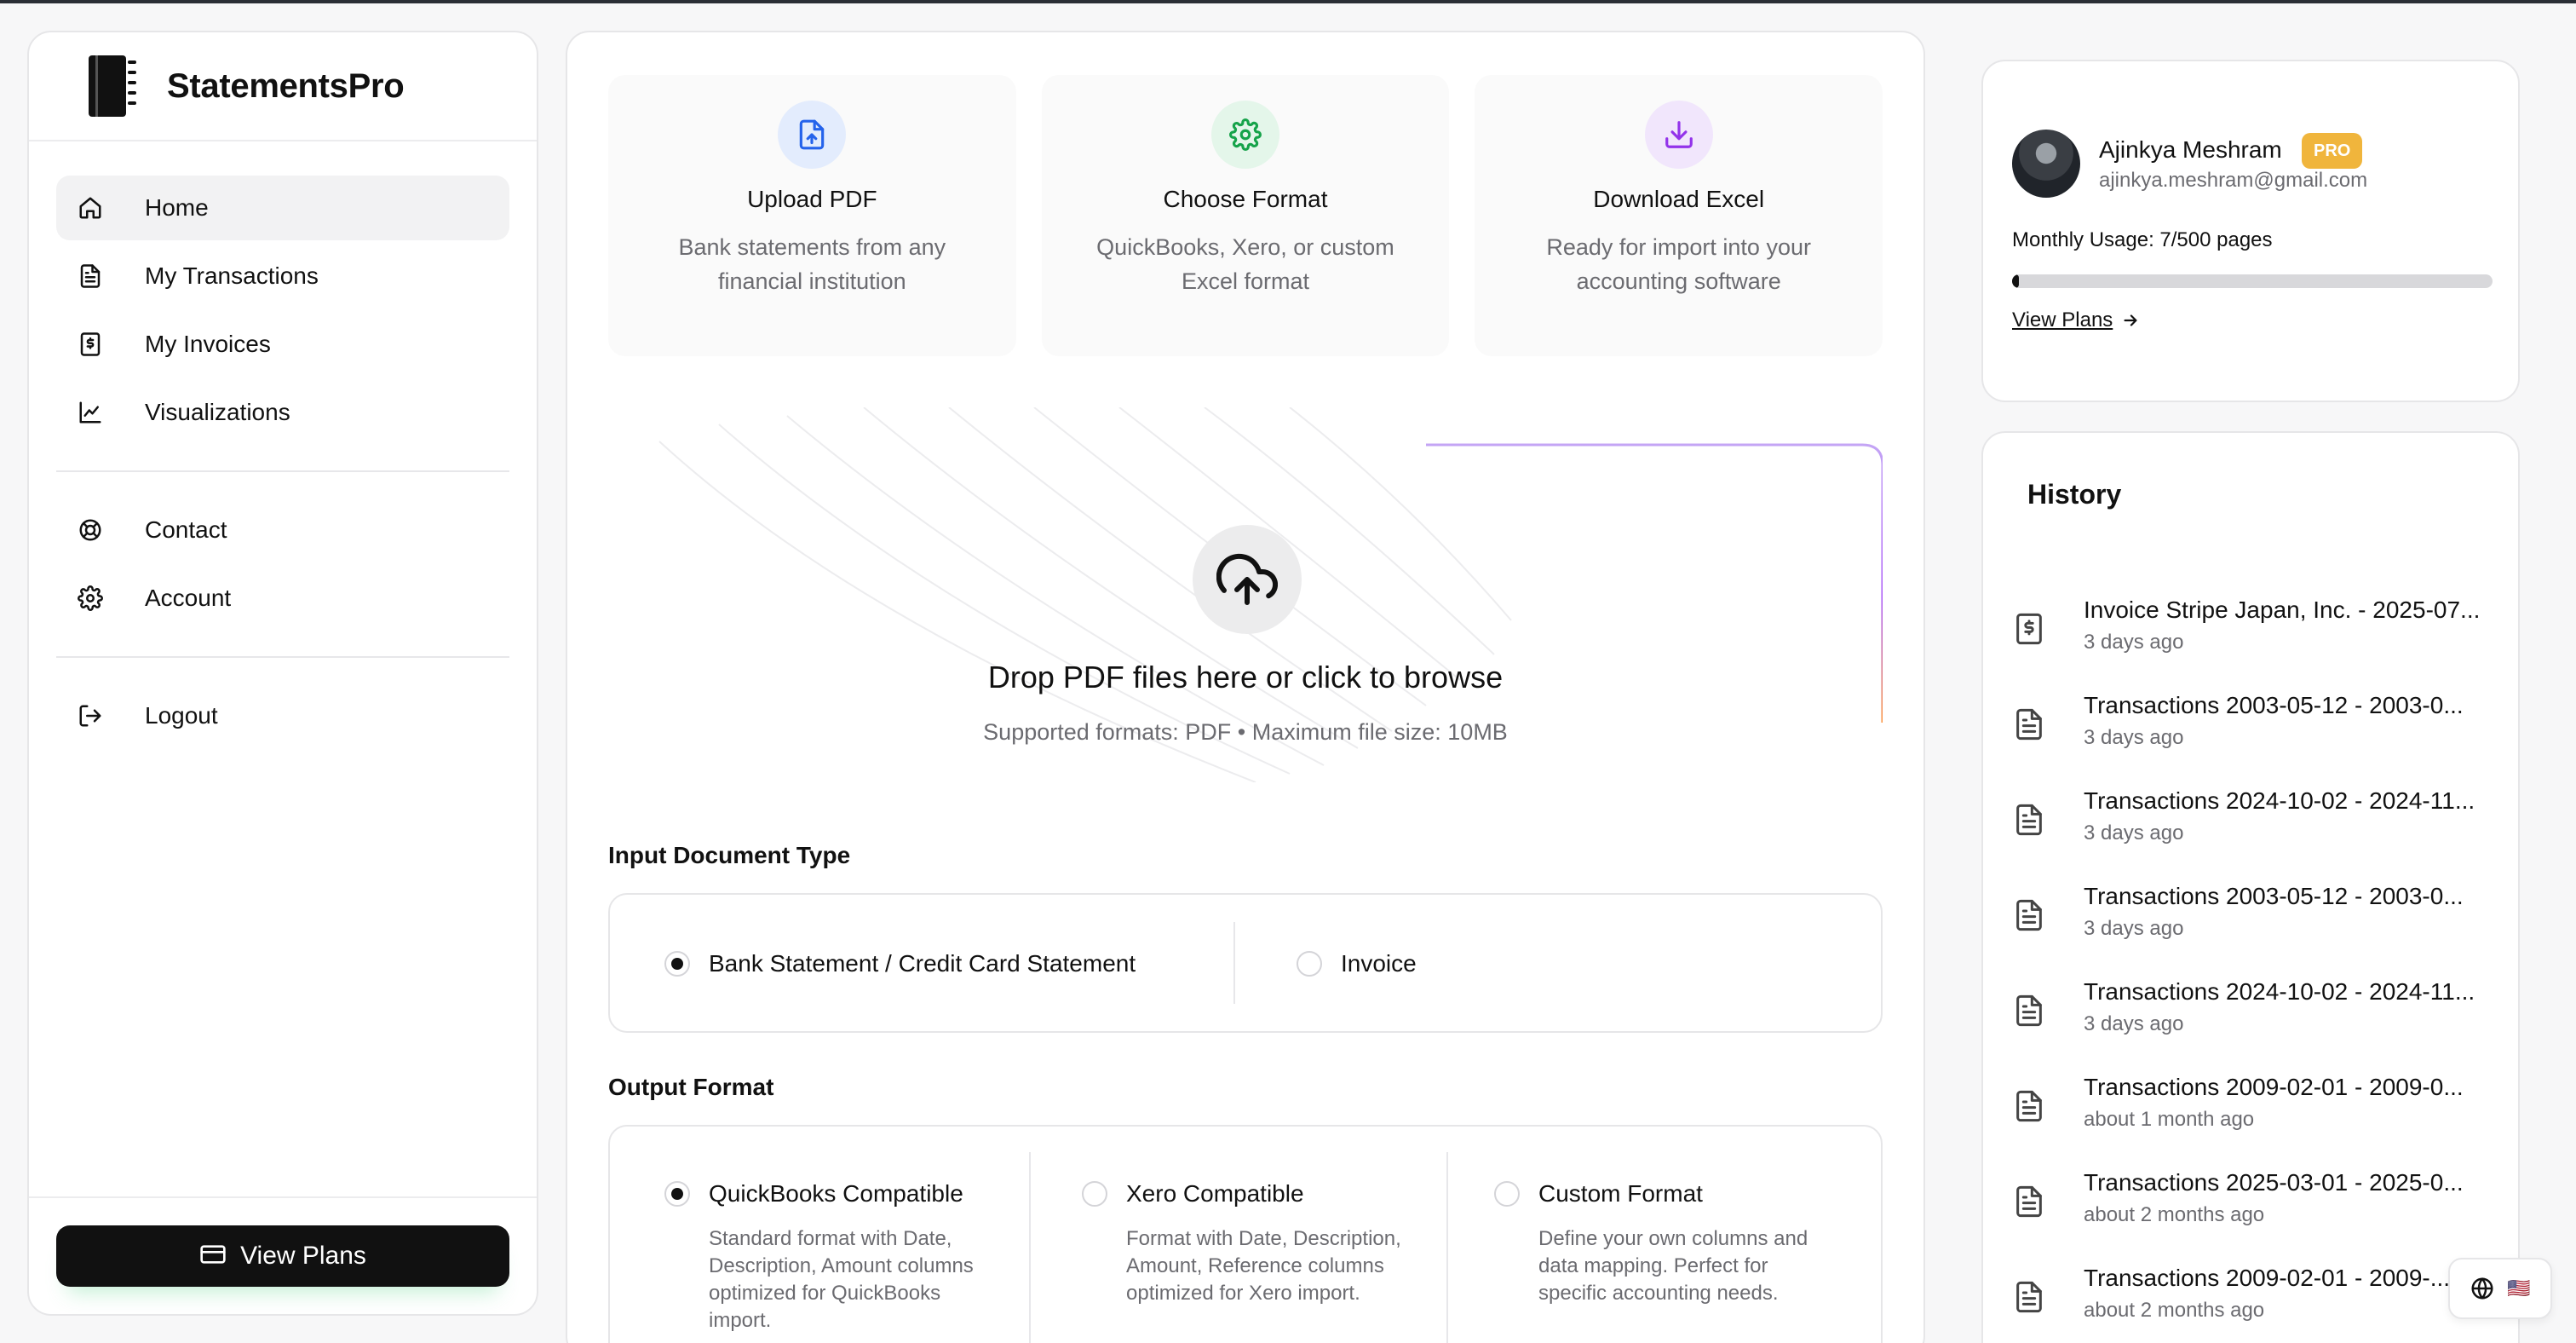  I want to click on sidebar-footer: View Plans, so click(283, 1255).